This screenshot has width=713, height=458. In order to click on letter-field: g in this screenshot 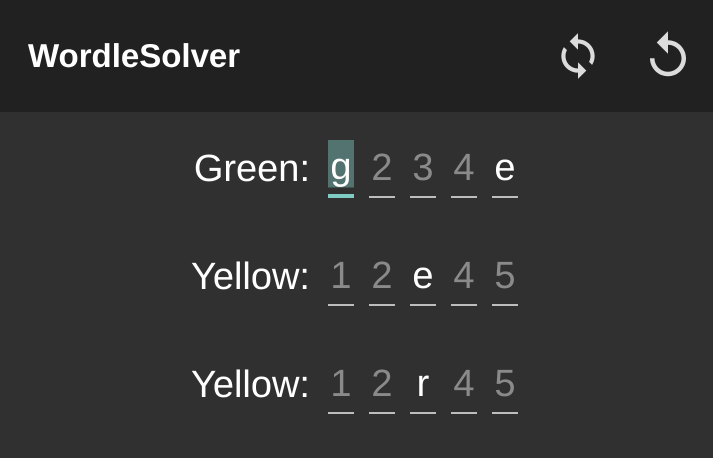, I will do `click(341, 169)`.